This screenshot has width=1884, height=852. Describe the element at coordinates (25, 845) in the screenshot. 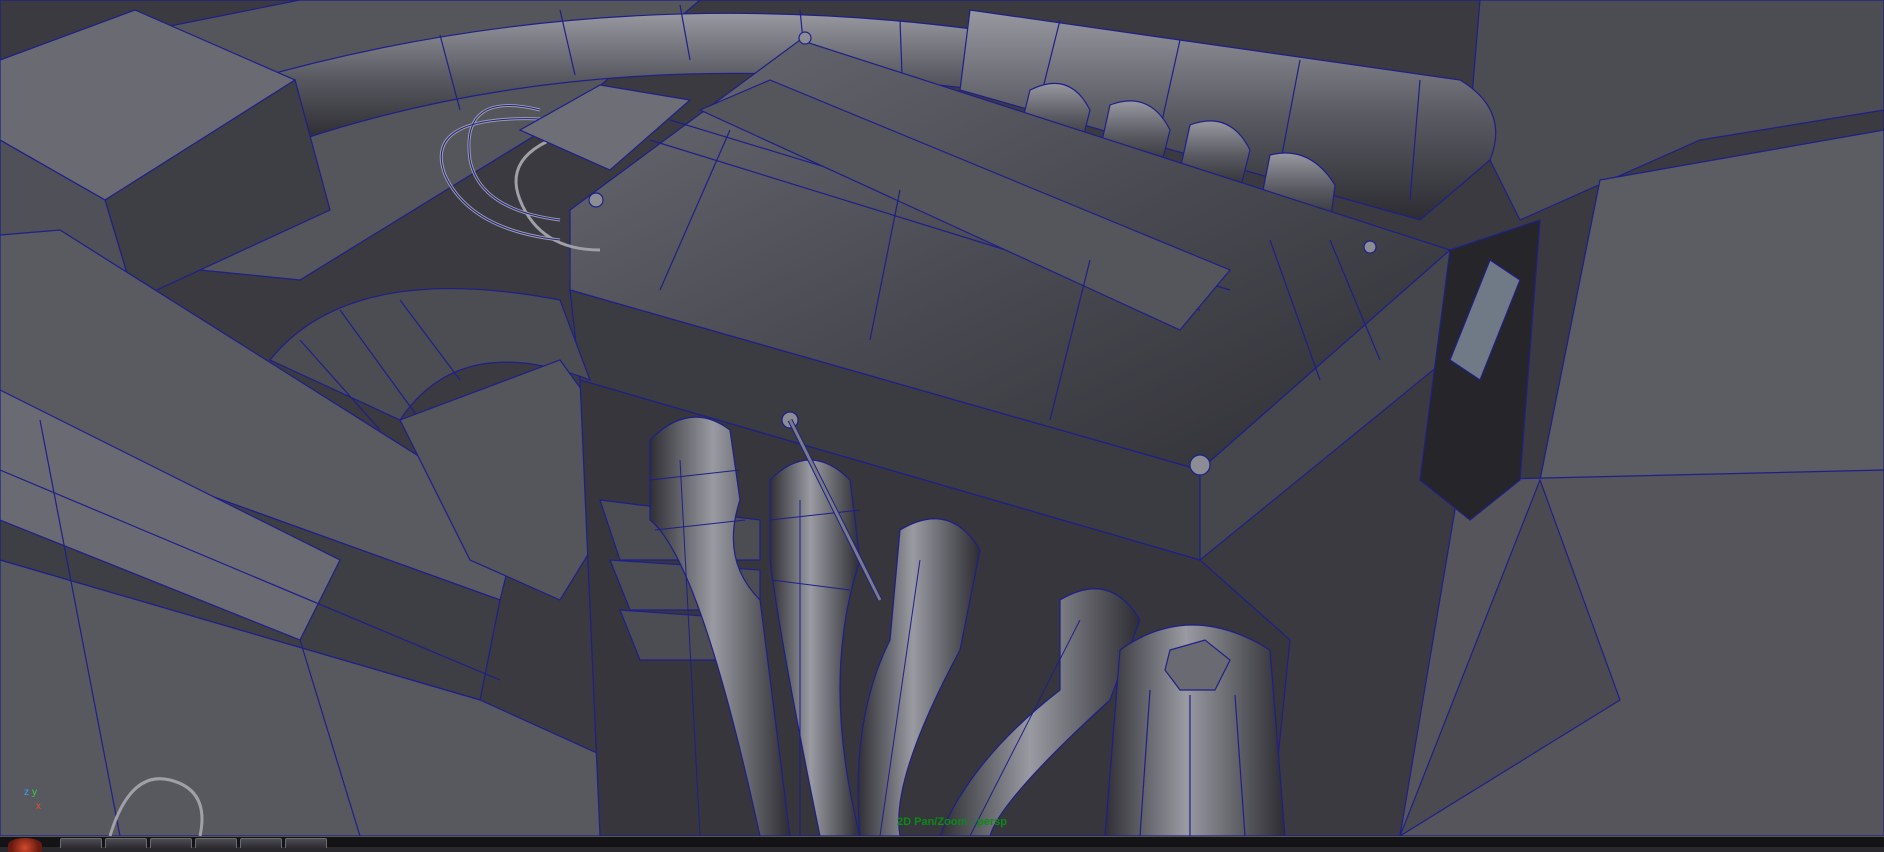

I see `windows-start-orb-icon` at that location.